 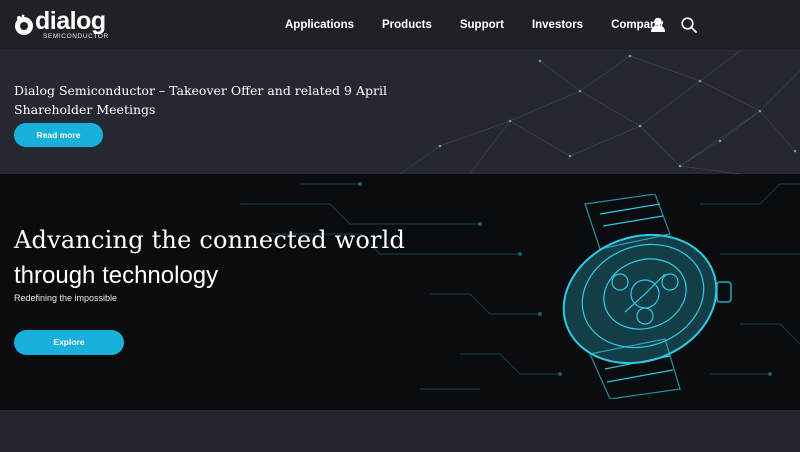 What do you see at coordinates (557, 25) in the screenshot?
I see `nav-item-investors: Investors` at bounding box center [557, 25].